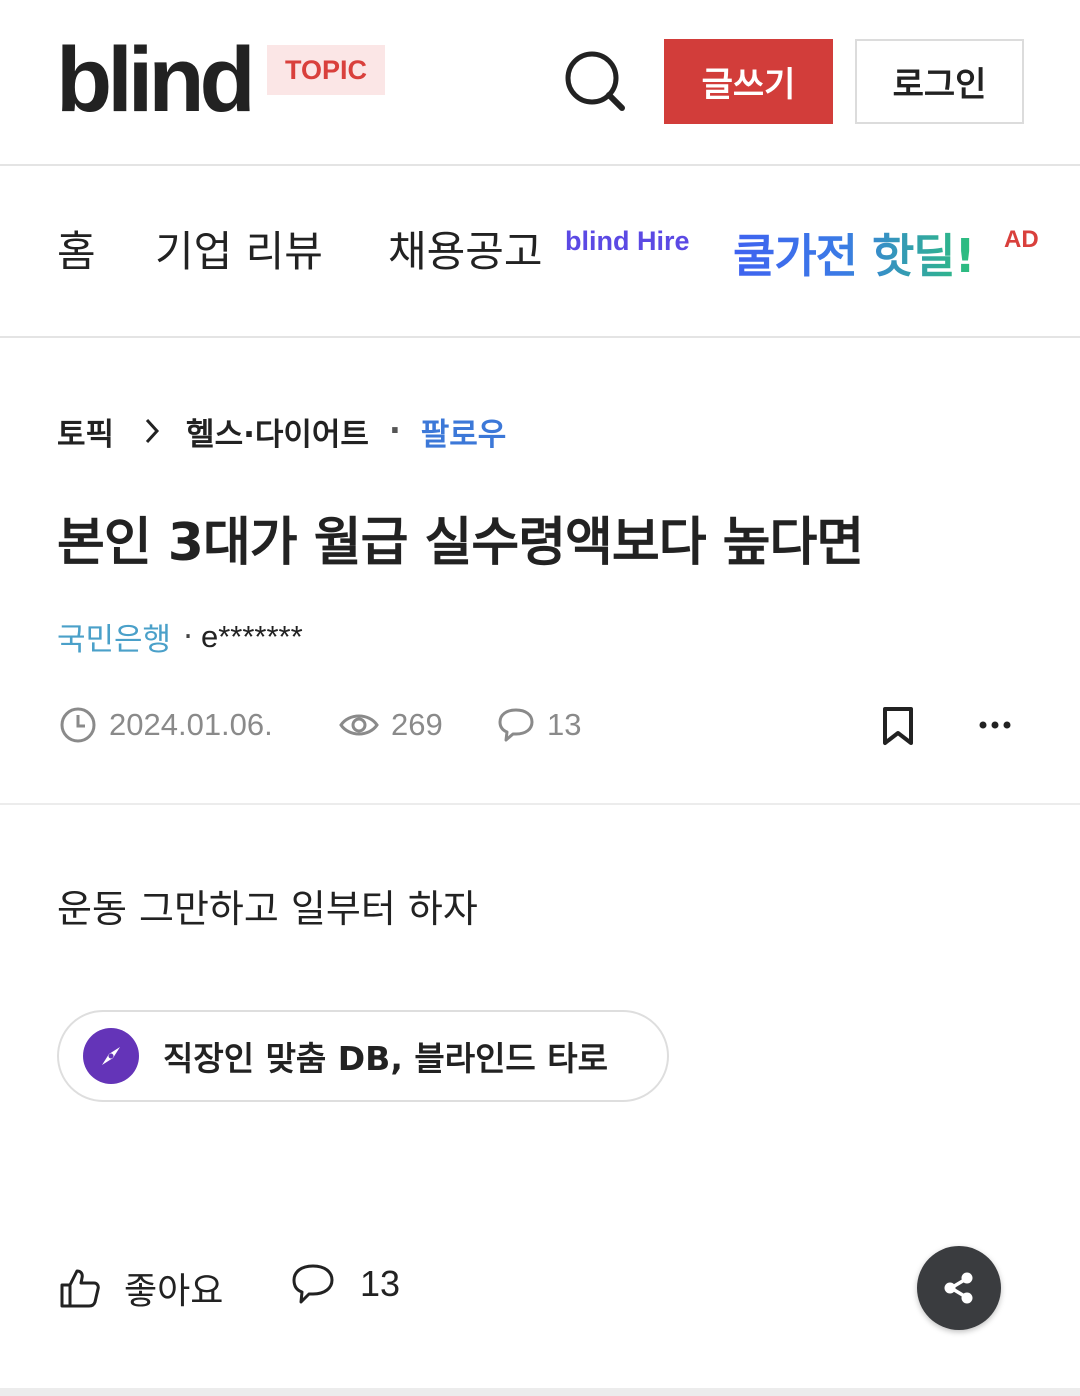 This screenshot has height=1396, width=1080. I want to click on breadcrumb: 토픽 헬스·다이어트 · 팔로우, so click(281, 431).